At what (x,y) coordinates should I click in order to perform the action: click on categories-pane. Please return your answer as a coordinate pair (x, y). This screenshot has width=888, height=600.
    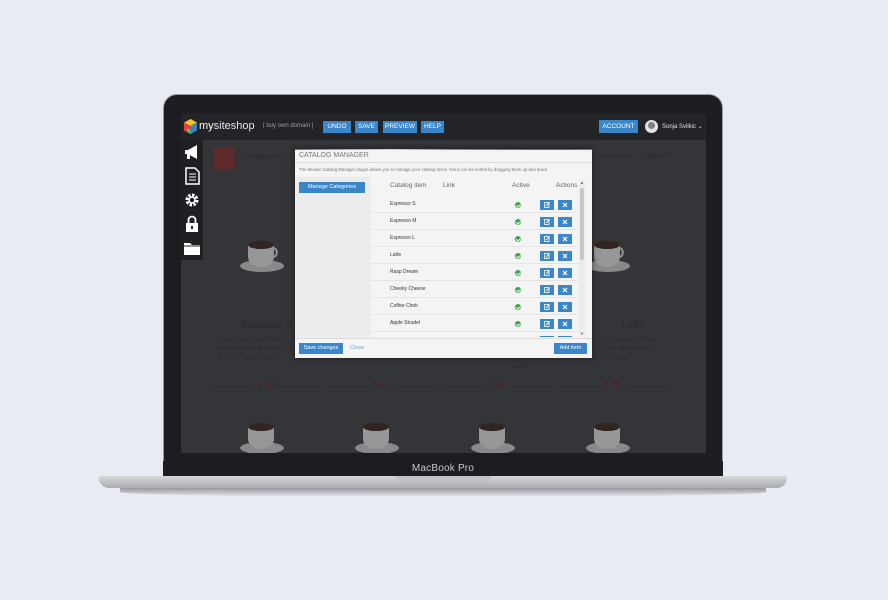
    Looking at the image, I should click on (333, 257).